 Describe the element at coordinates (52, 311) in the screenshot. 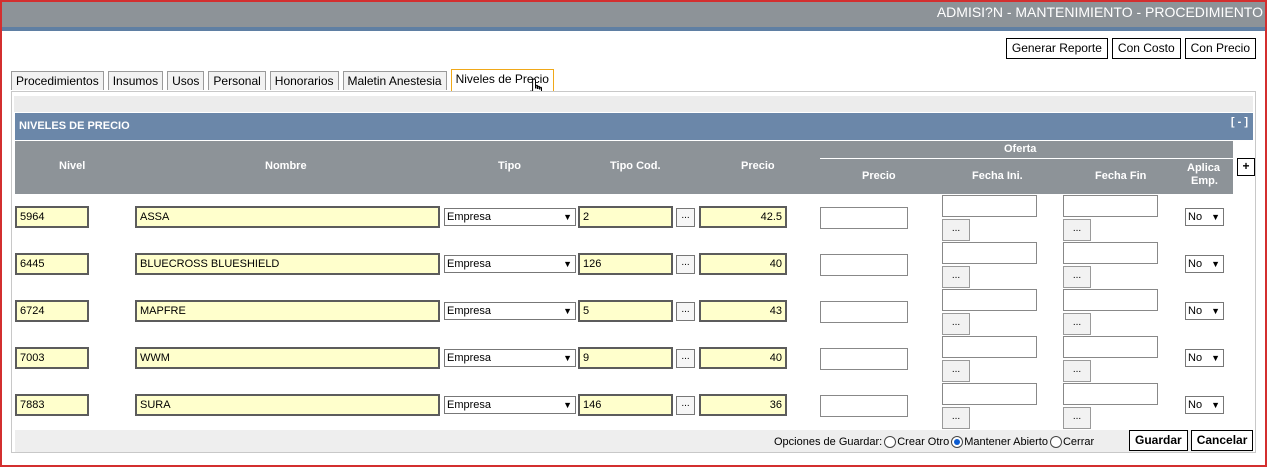

I see `nivel-field: 6724` at that location.